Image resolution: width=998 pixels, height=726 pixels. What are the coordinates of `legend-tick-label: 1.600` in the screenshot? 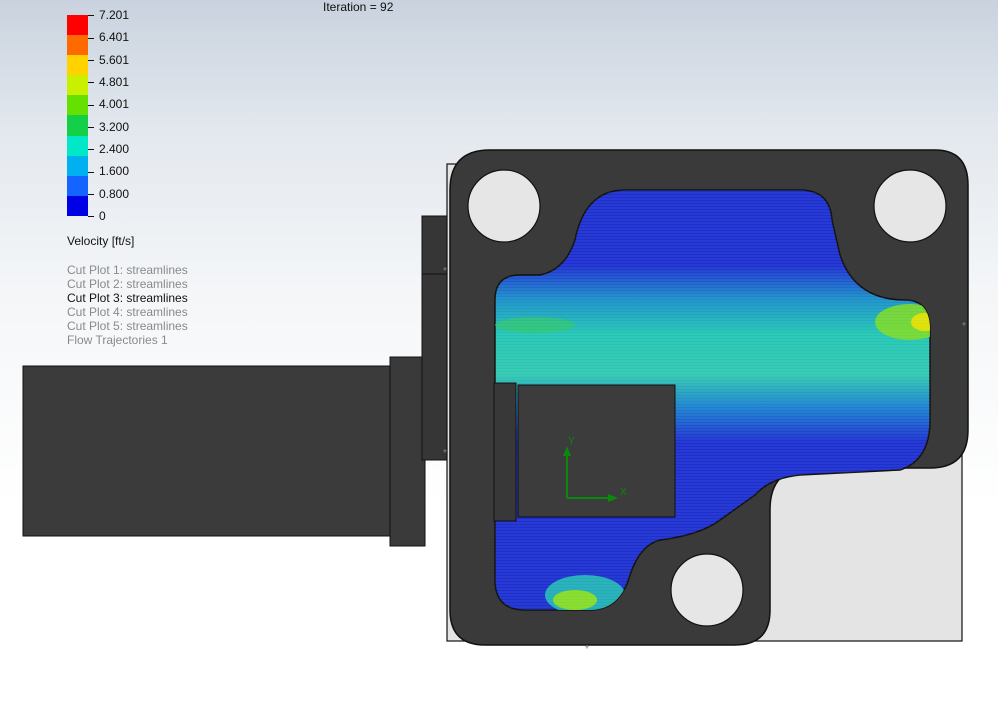 It's located at (108, 171).